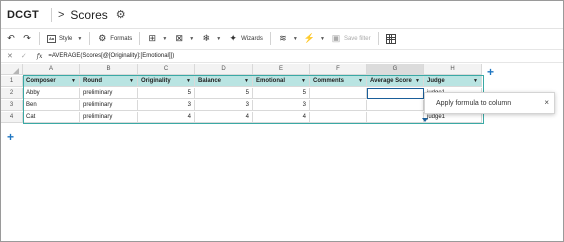 This screenshot has width=564, height=242. I want to click on column-header-e: E, so click(281, 69).